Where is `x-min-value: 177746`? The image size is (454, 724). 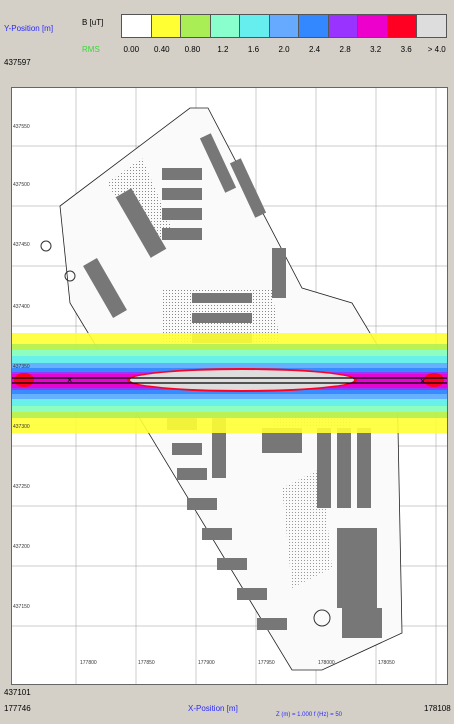 x-min-value: 177746 is located at coordinates (17, 708).